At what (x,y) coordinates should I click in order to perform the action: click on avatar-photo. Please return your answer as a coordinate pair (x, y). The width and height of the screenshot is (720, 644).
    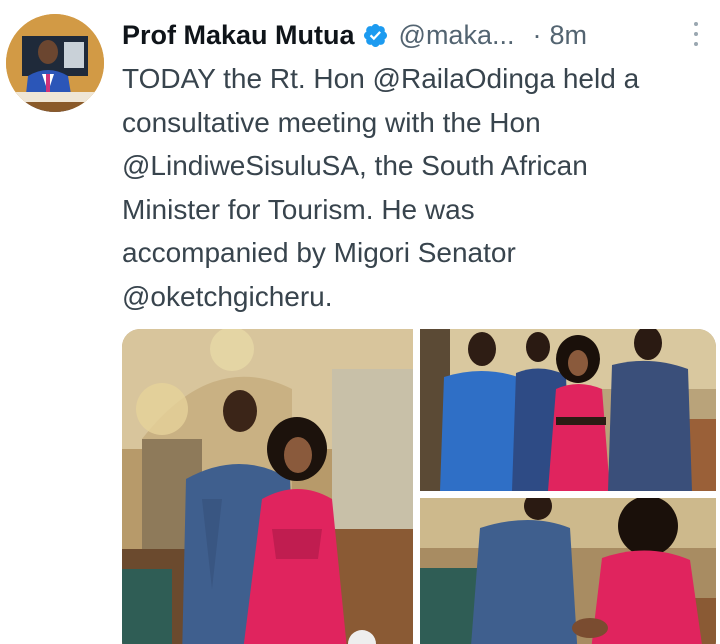
    Looking at the image, I should click on (55, 63).